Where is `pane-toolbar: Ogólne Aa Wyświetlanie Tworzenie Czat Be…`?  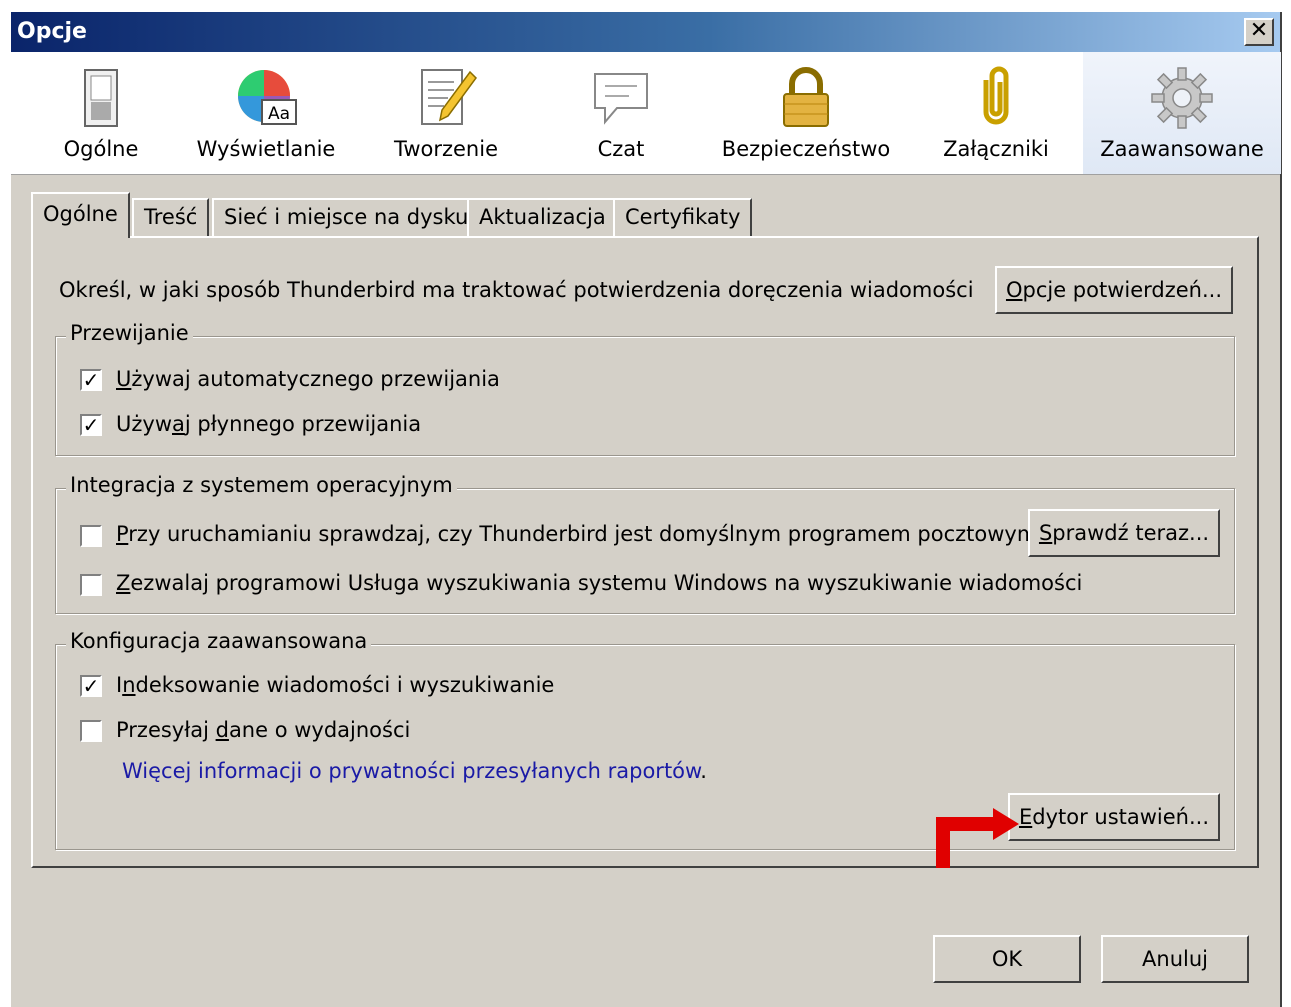 pane-toolbar: Ogólne Aa Wyświetlanie Tworzenie Czat Be… is located at coordinates (646, 113).